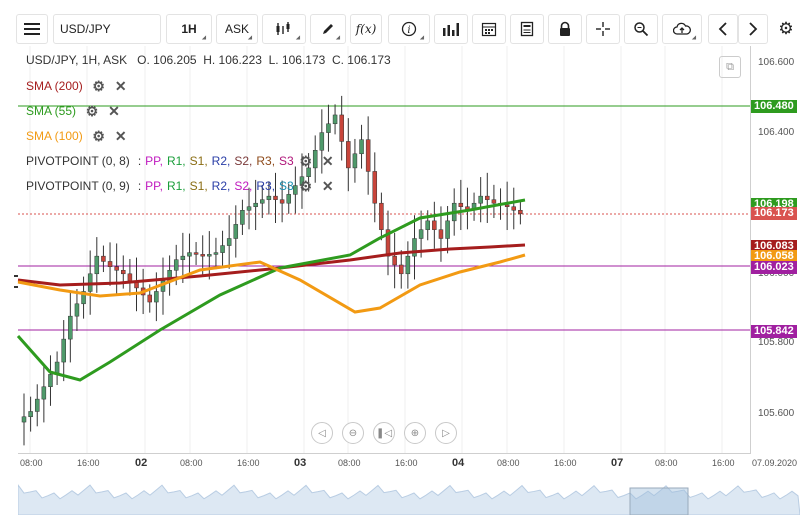 Image resolution: width=805 pixels, height=515 pixels. I want to click on indicator-legend-row: SMA (55) ⚙ ✕, so click(77, 111).